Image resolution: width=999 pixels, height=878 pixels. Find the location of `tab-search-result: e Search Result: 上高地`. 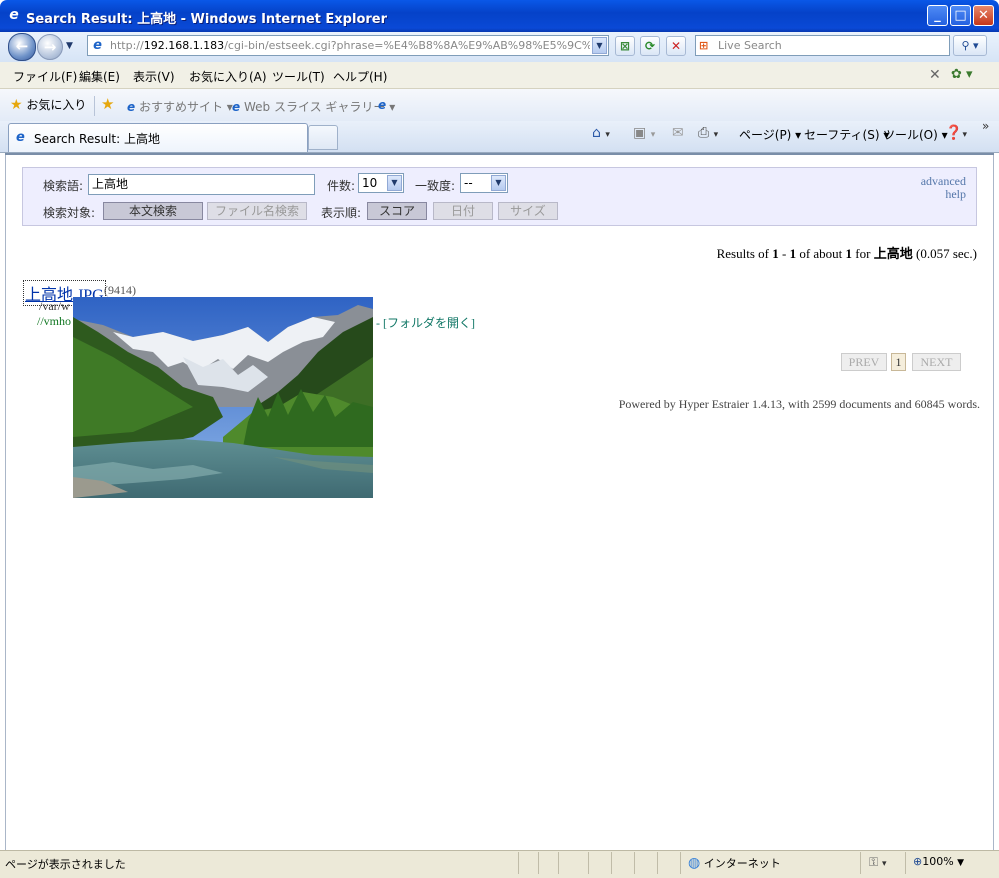

tab-search-result: e Search Result: 上高地 is located at coordinates (158, 137).